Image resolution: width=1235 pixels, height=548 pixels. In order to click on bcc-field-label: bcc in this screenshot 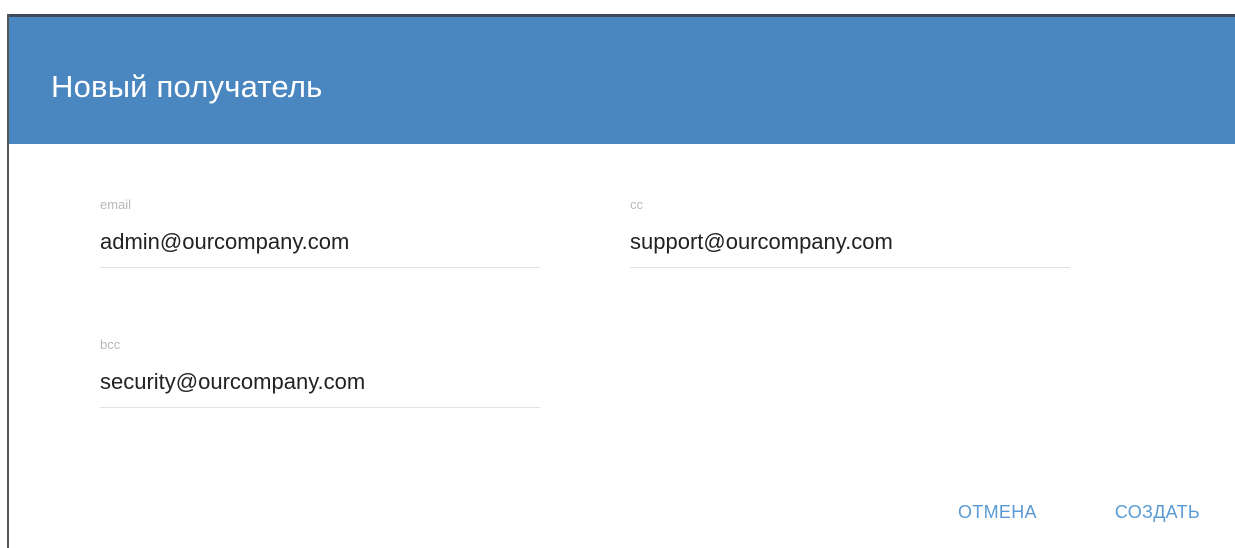, I will do `click(110, 344)`.